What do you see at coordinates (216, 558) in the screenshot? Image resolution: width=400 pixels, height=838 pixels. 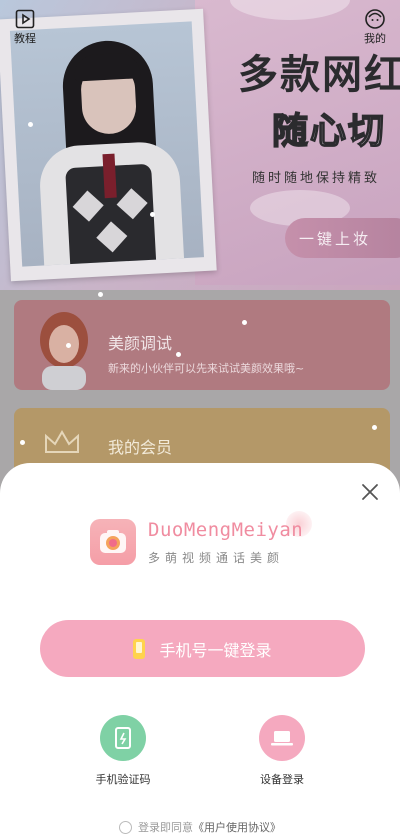 I see `brand-subtitle: 多萌视频通话美颜` at bounding box center [216, 558].